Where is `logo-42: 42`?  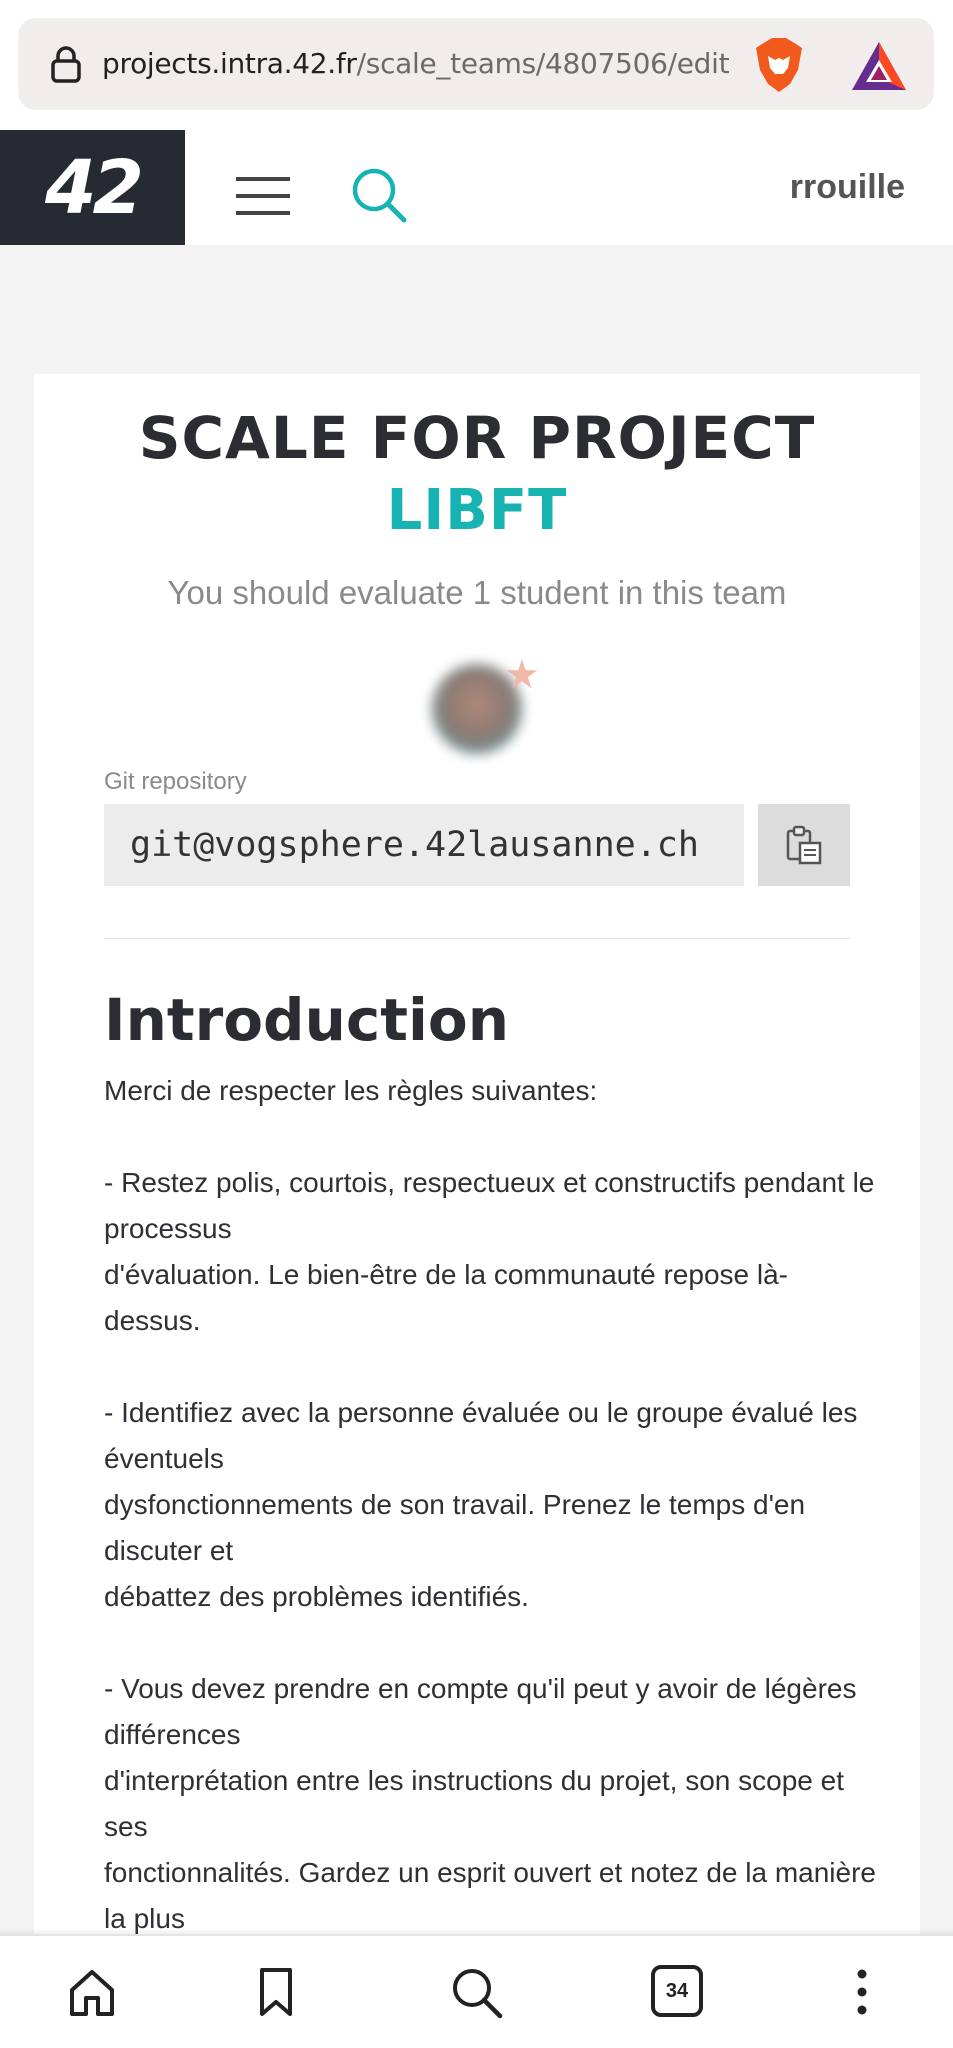 logo-42: 42 is located at coordinates (92, 187).